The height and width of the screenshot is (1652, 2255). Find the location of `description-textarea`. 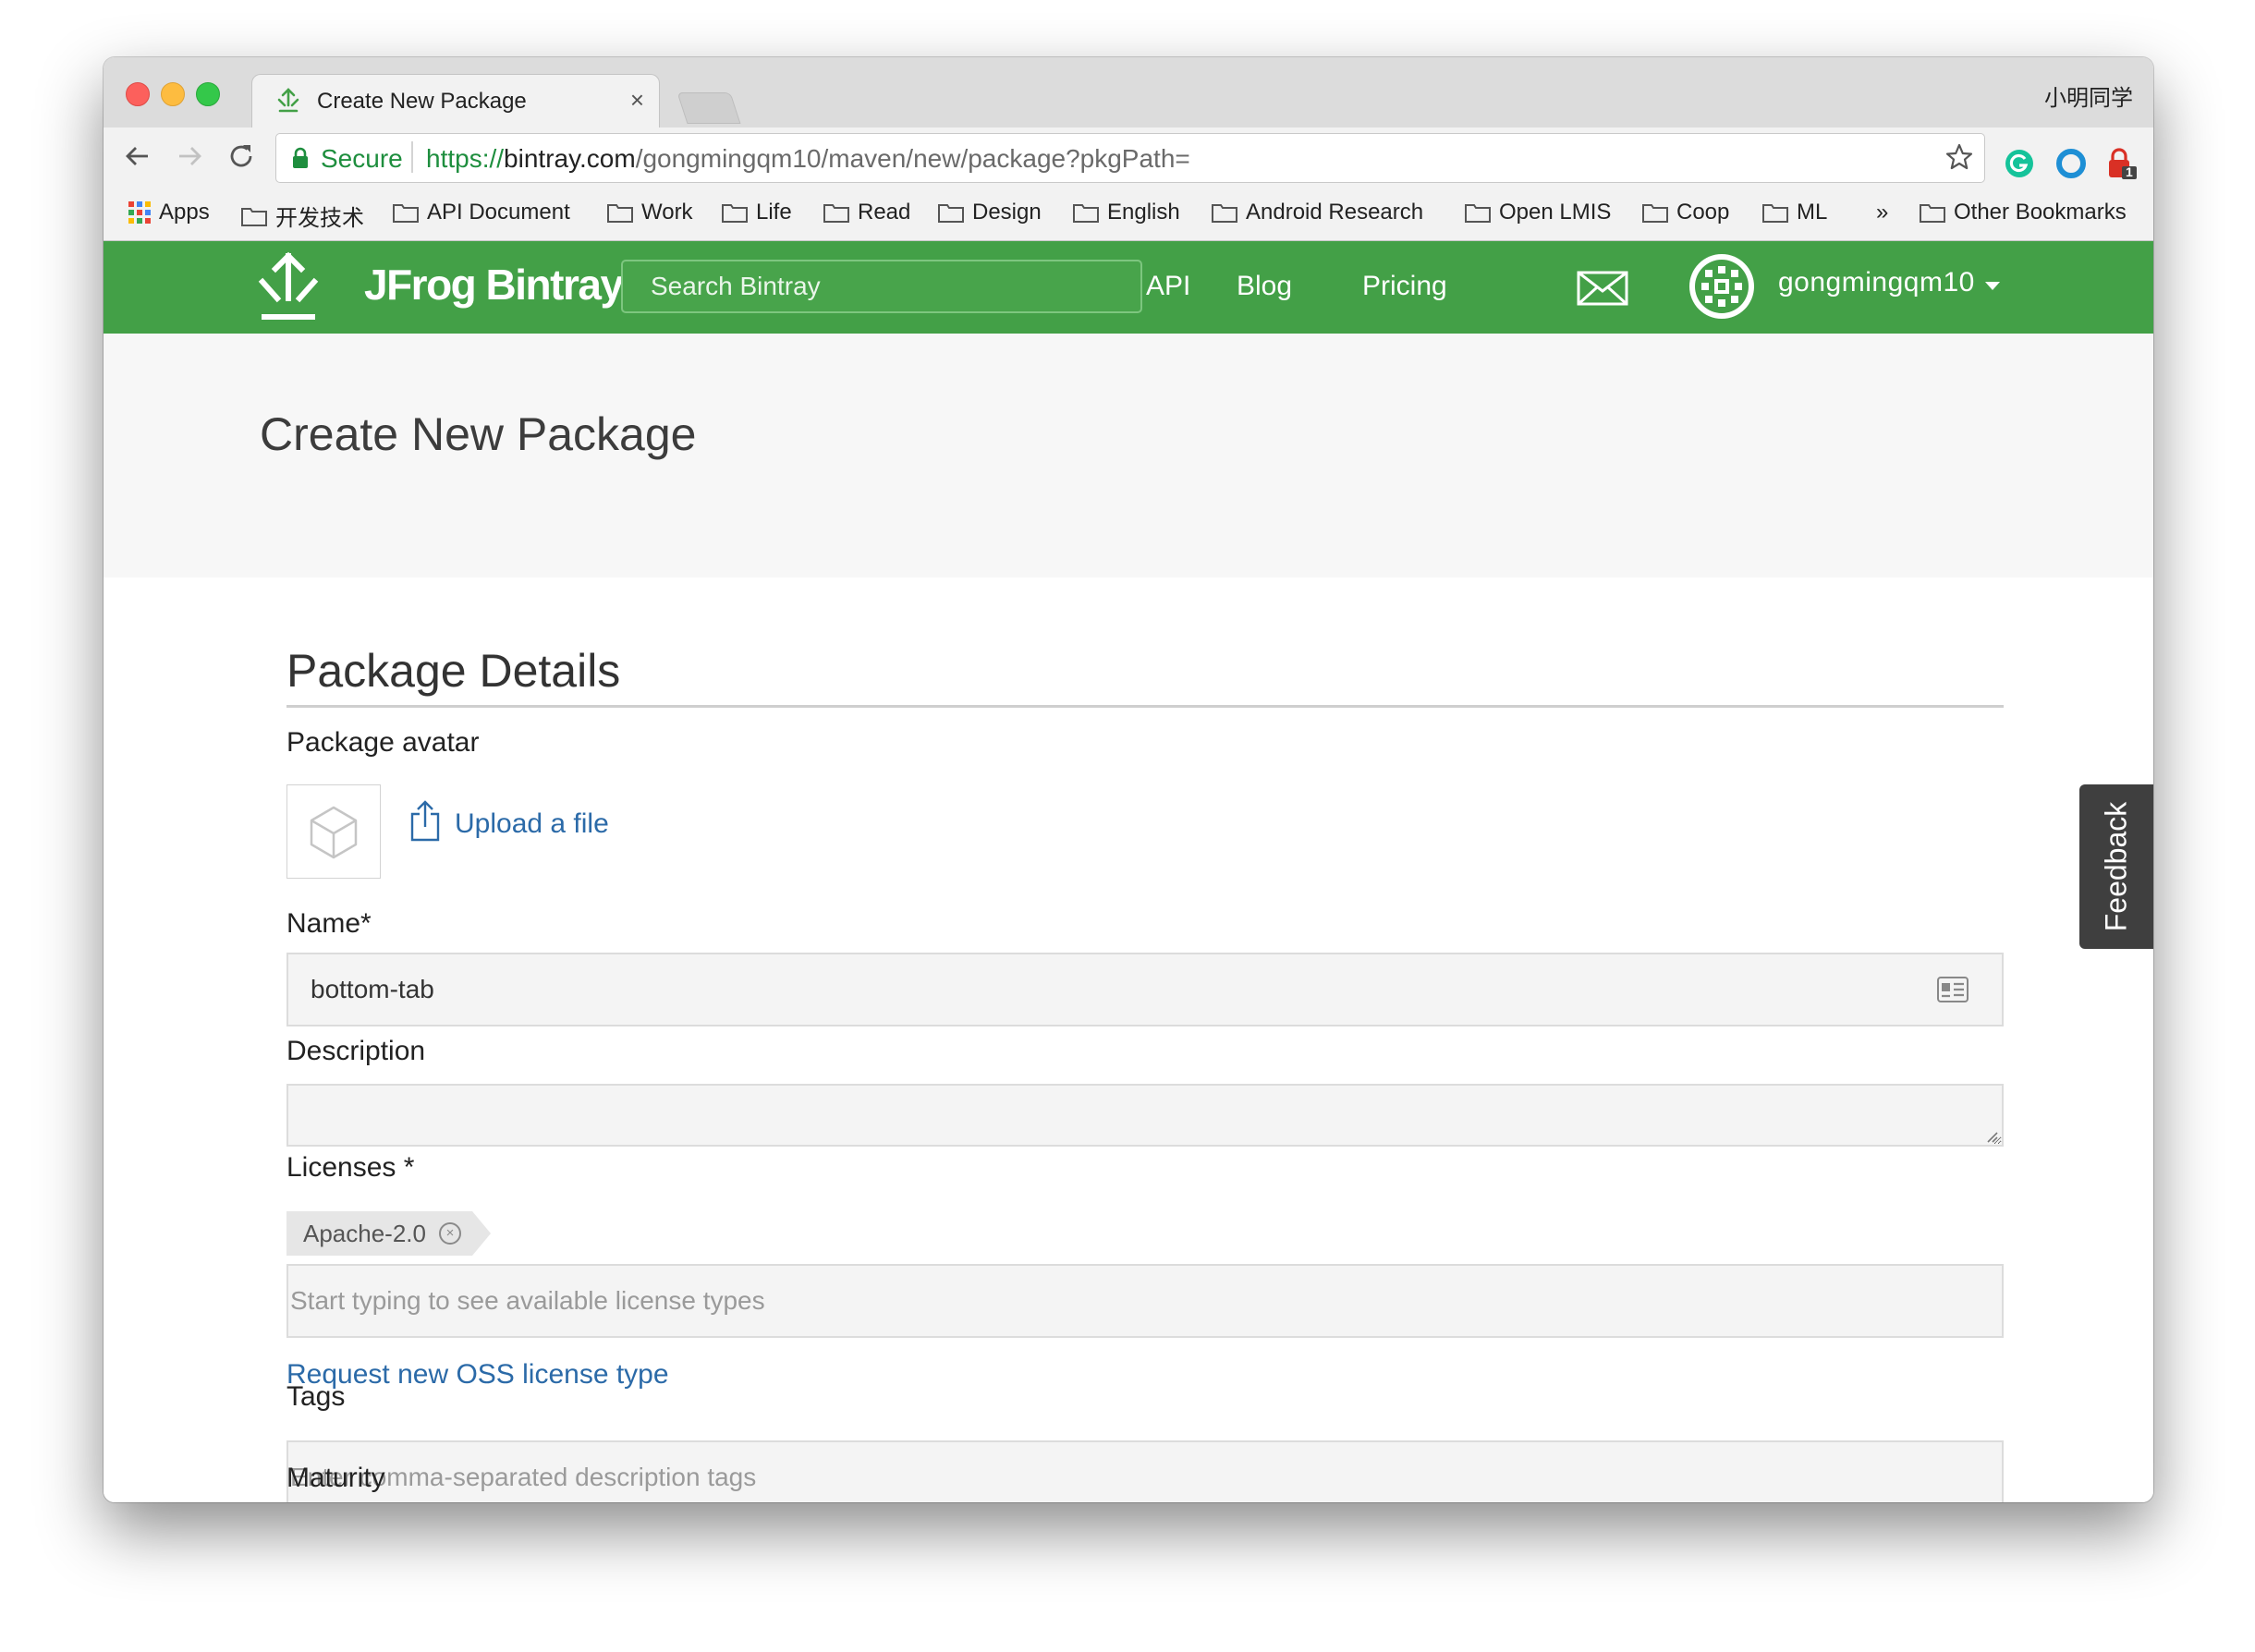

description-textarea is located at coordinates (1145, 1115).